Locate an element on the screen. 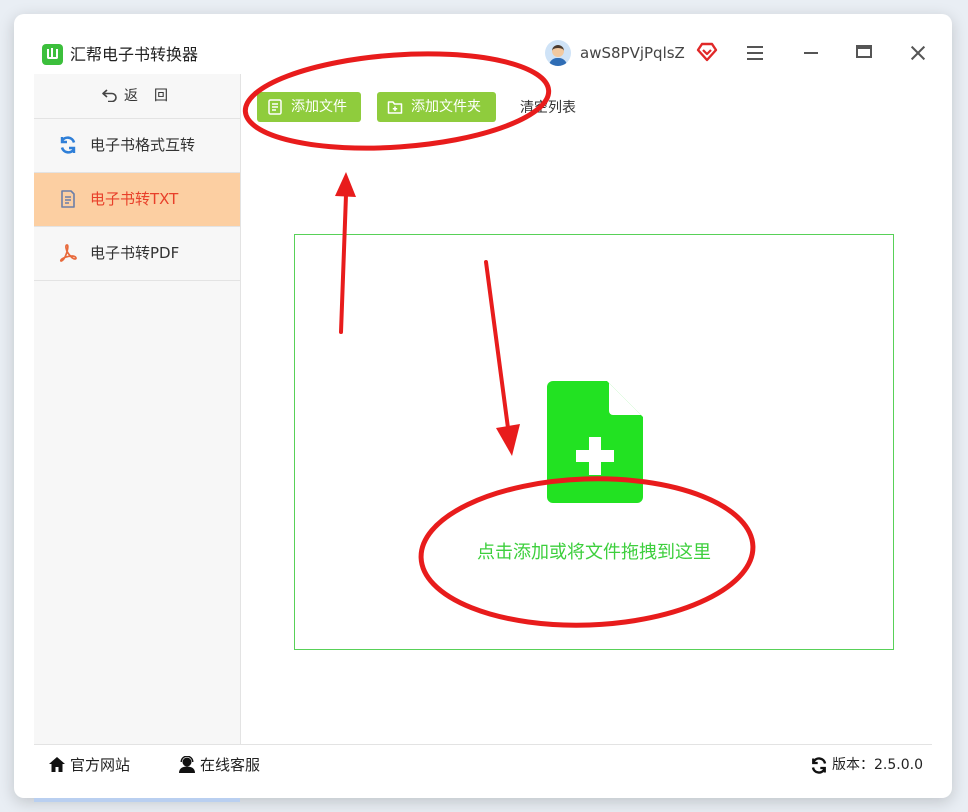  window-bottom-accent is located at coordinates (137, 800).